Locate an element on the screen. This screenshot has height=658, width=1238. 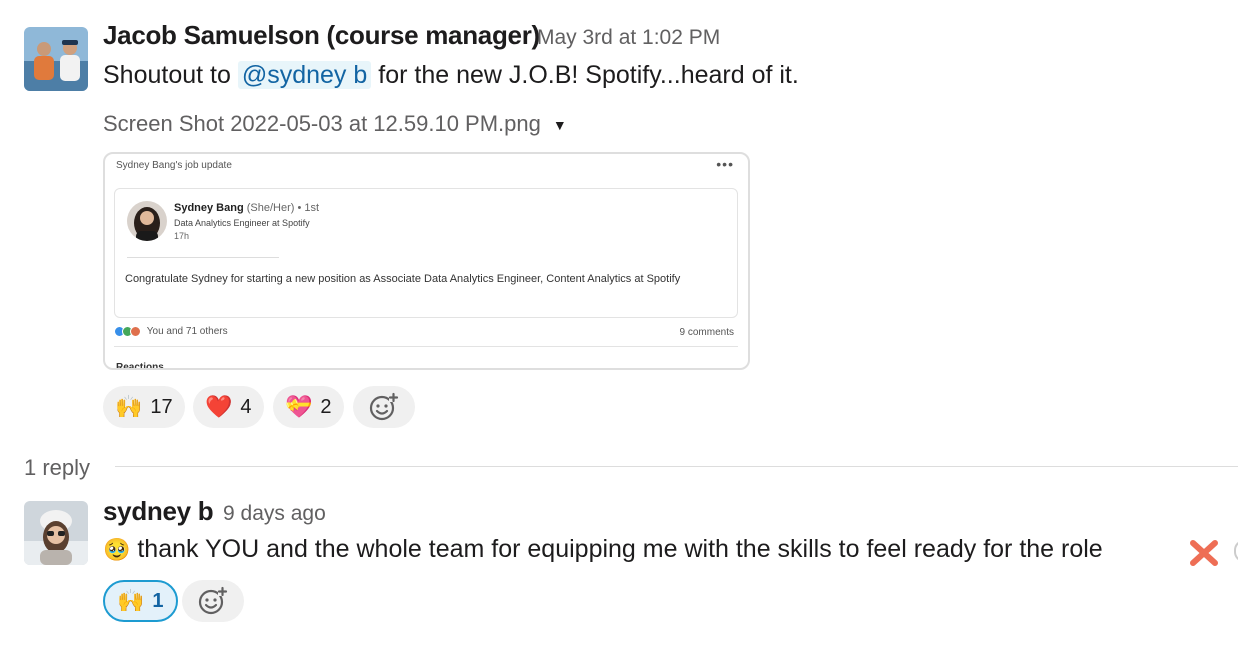
reaction-count: 2 is located at coordinates (326, 406).